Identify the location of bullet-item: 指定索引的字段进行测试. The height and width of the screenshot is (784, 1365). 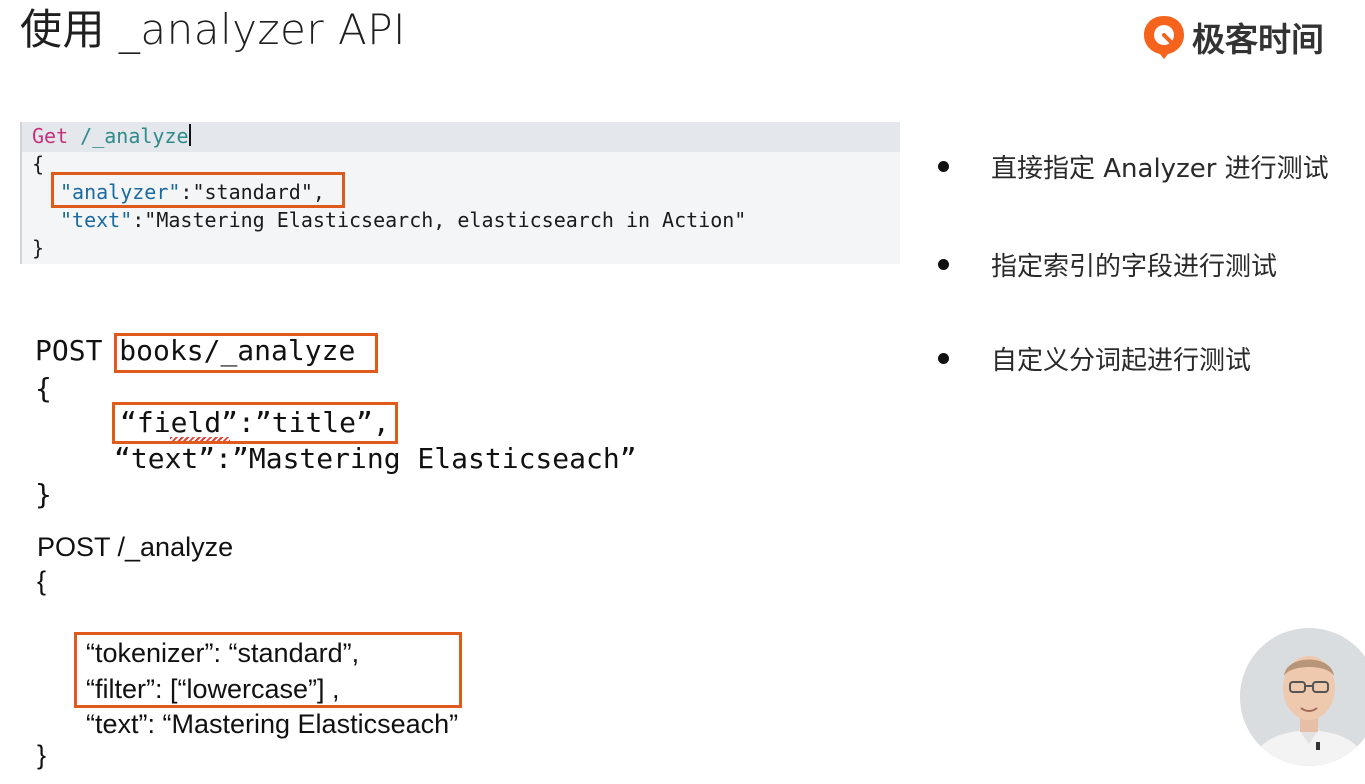
(1103, 264).